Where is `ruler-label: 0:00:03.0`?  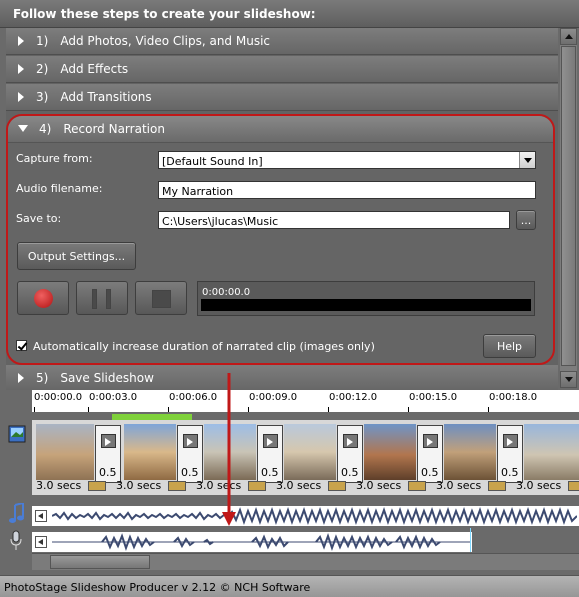 ruler-label: 0:00:03.0 is located at coordinates (113, 397).